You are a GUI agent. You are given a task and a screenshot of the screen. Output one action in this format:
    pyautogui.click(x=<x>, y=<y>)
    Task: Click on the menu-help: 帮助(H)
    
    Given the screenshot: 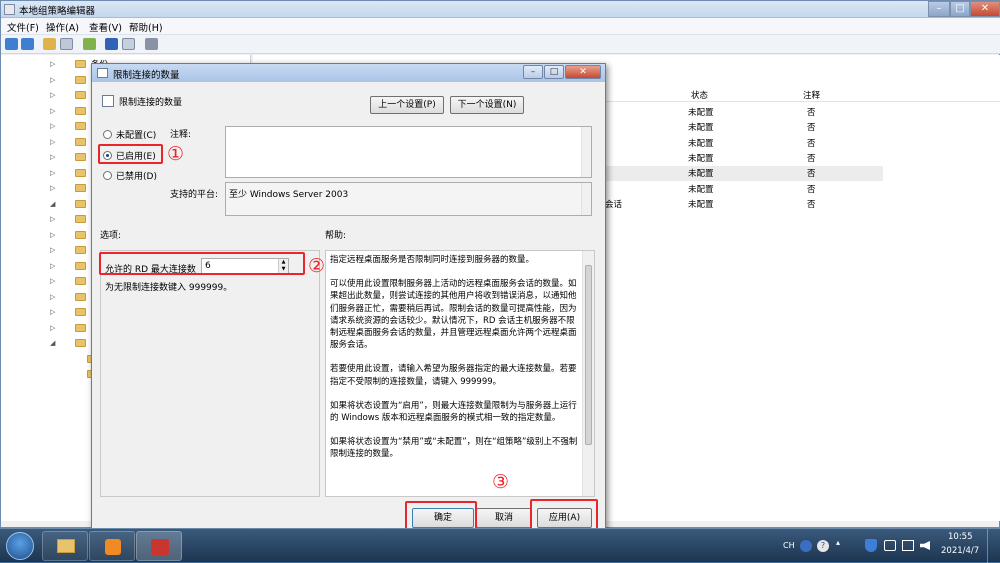 What is the action you would take?
    pyautogui.click(x=146, y=27)
    